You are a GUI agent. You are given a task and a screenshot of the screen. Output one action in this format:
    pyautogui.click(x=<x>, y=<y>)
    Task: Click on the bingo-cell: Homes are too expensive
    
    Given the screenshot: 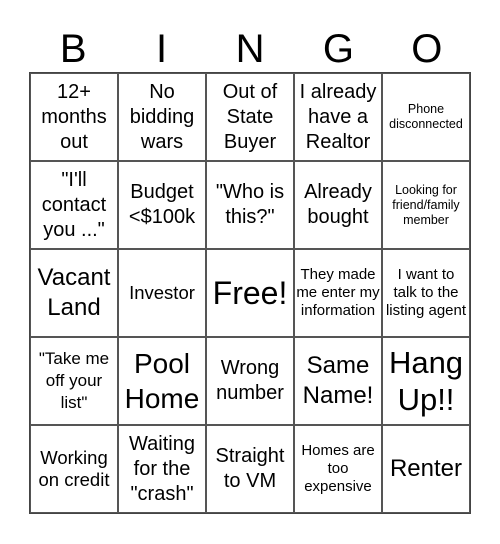 What is the action you would take?
    pyautogui.click(x=338, y=469)
    